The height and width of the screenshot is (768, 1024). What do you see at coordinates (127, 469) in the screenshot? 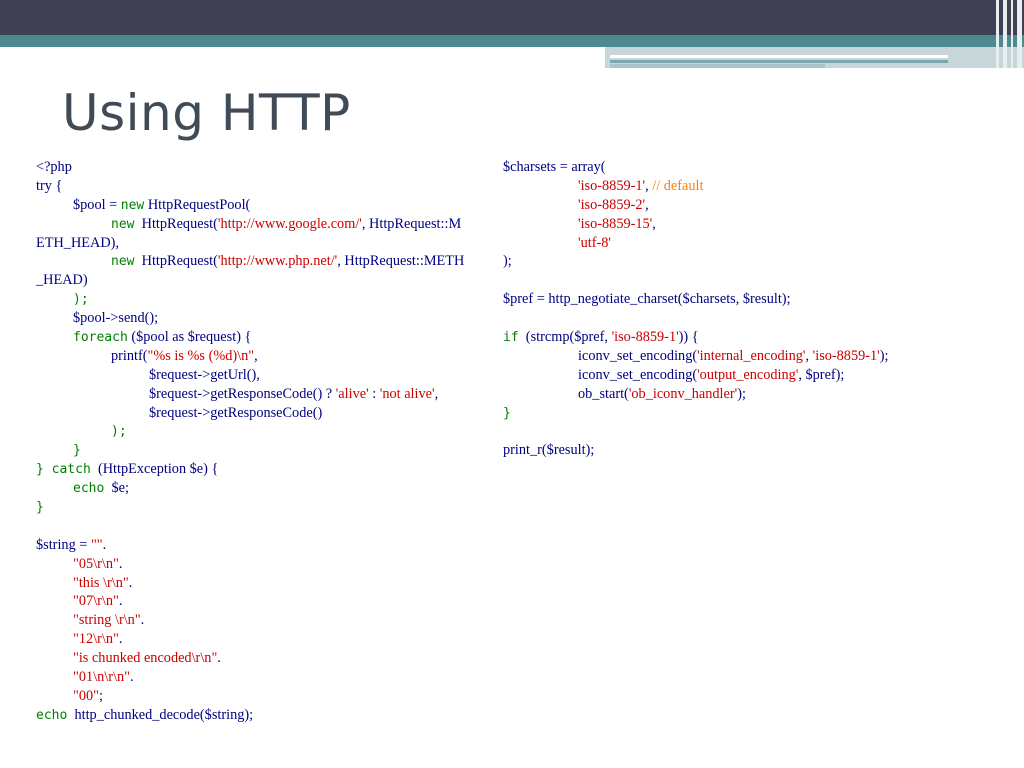
I see `code-line: } catch (HttpException $e) {` at bounding box center [127, 469].